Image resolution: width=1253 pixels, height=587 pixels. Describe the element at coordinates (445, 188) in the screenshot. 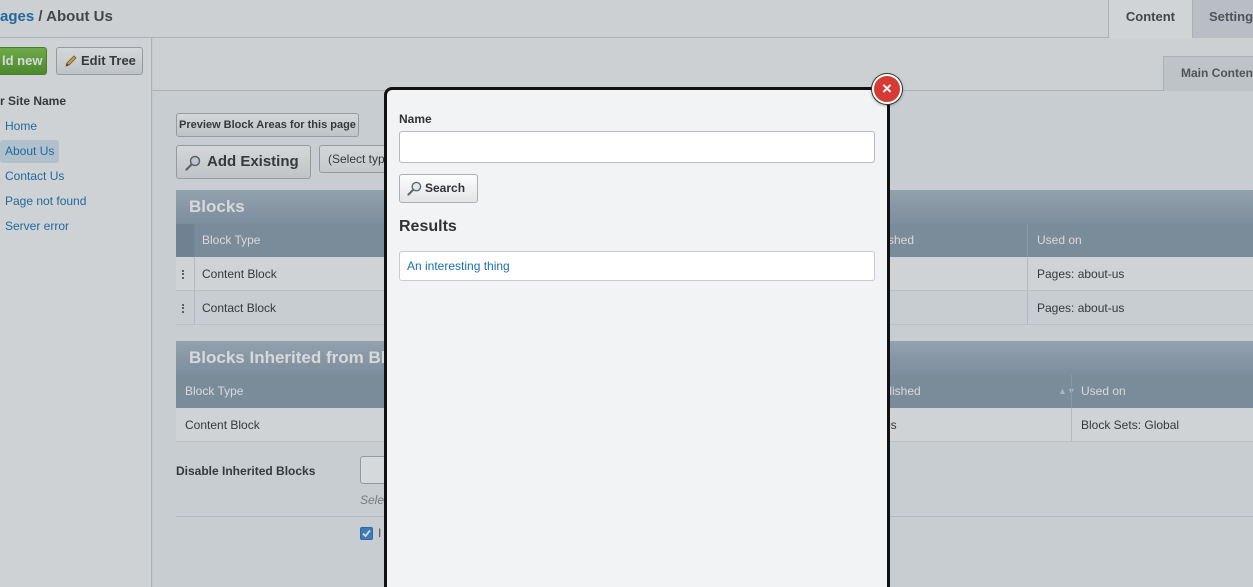

I see `search-button-label: Search` at that location.